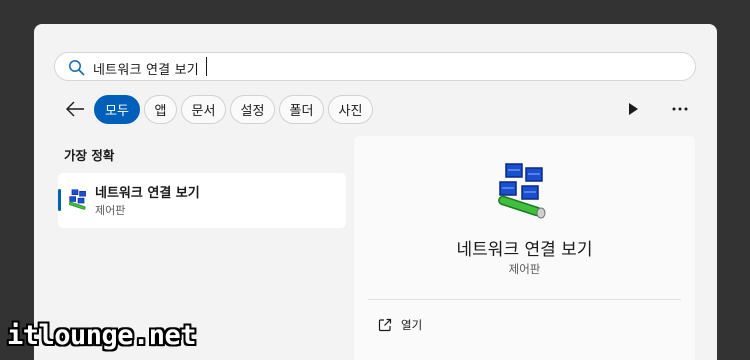 The height and width of the screenshot is (360, 750). I want to click on result-title: 네트워크 연결 보기, so click(147, 193).